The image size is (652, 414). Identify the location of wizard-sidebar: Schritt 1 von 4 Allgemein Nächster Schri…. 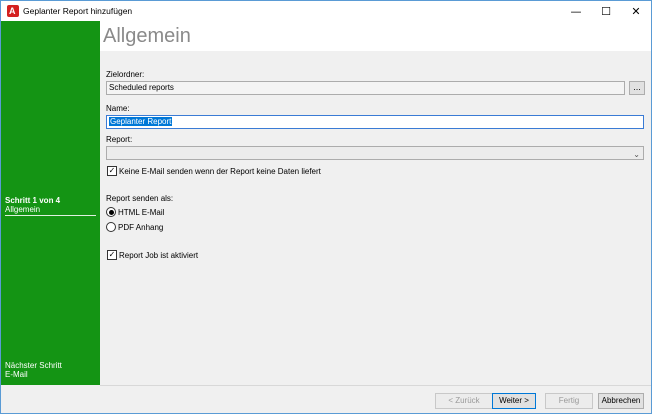
(50, 203).